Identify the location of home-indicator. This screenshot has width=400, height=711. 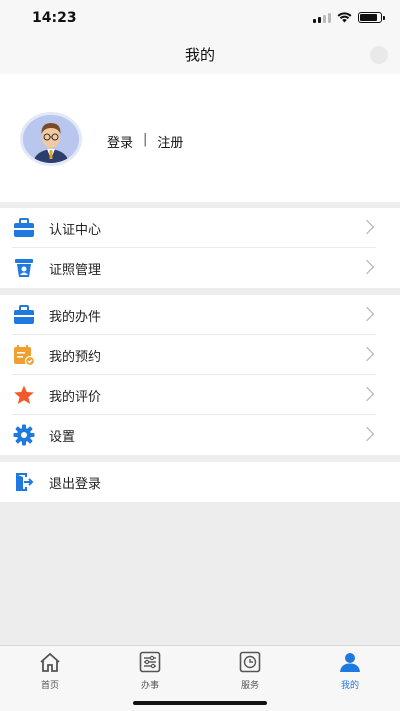
(200, 703).